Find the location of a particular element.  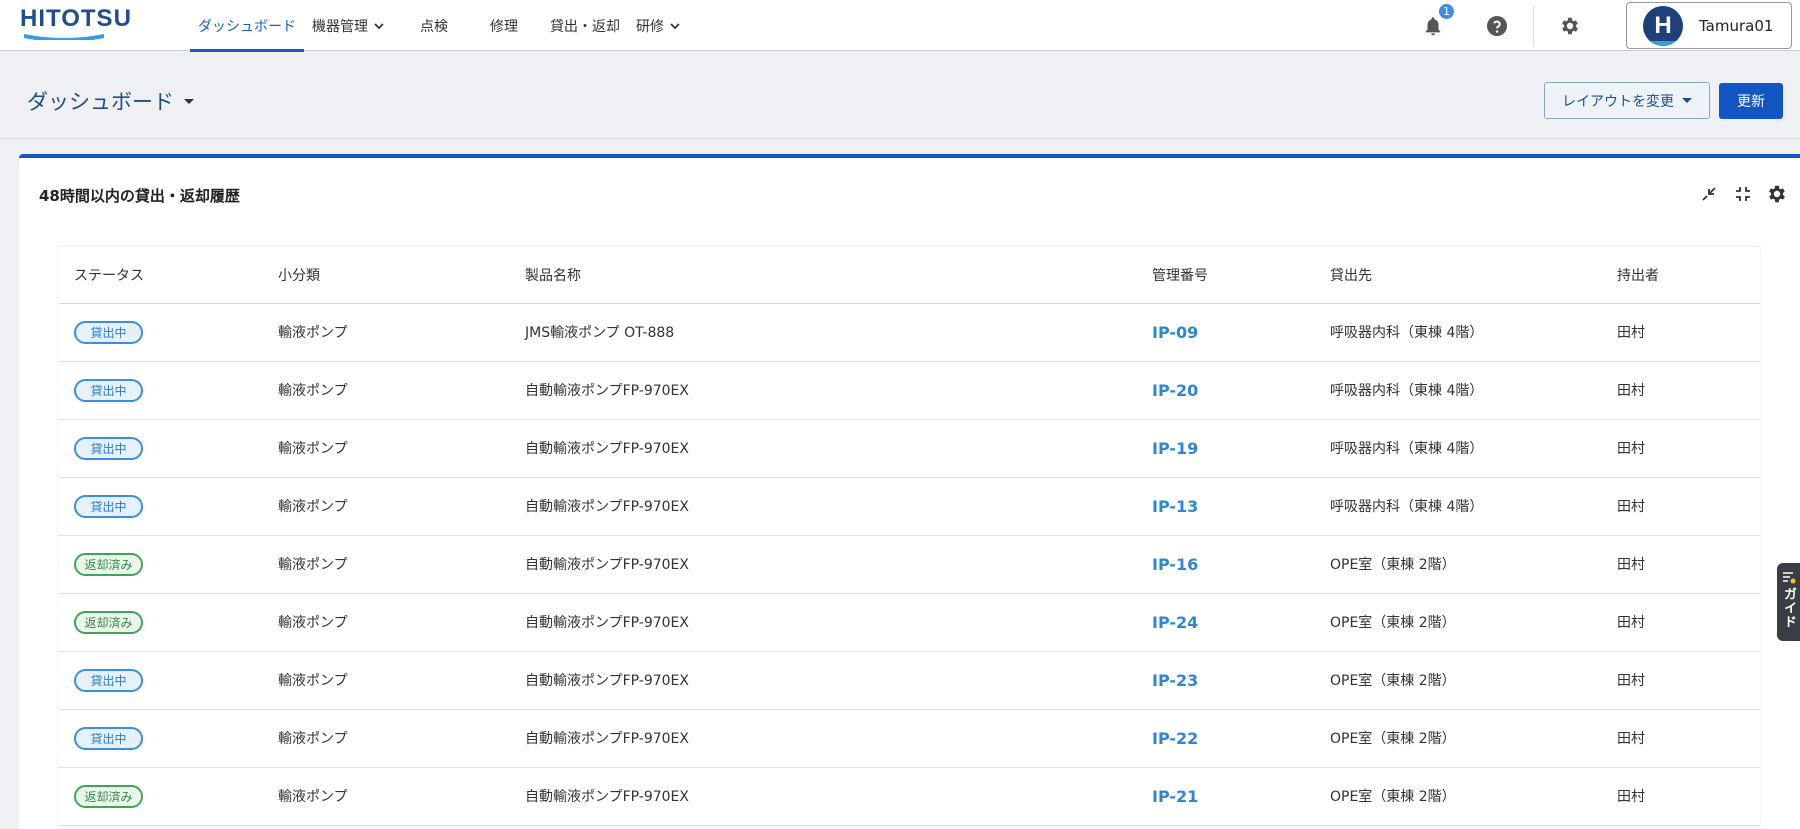

nav-item-lend-return: 貸出・返却 is located at coordinates (585, 25).